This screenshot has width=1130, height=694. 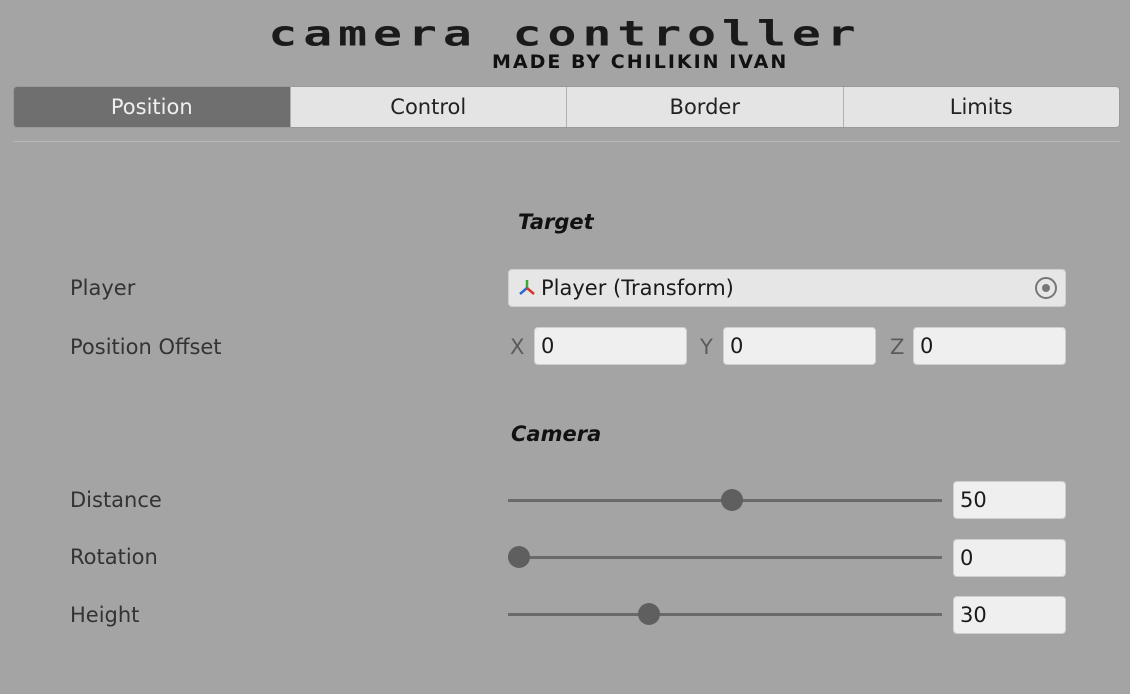 I want to click on offset-x-label: X, so click(x=517, y=347).